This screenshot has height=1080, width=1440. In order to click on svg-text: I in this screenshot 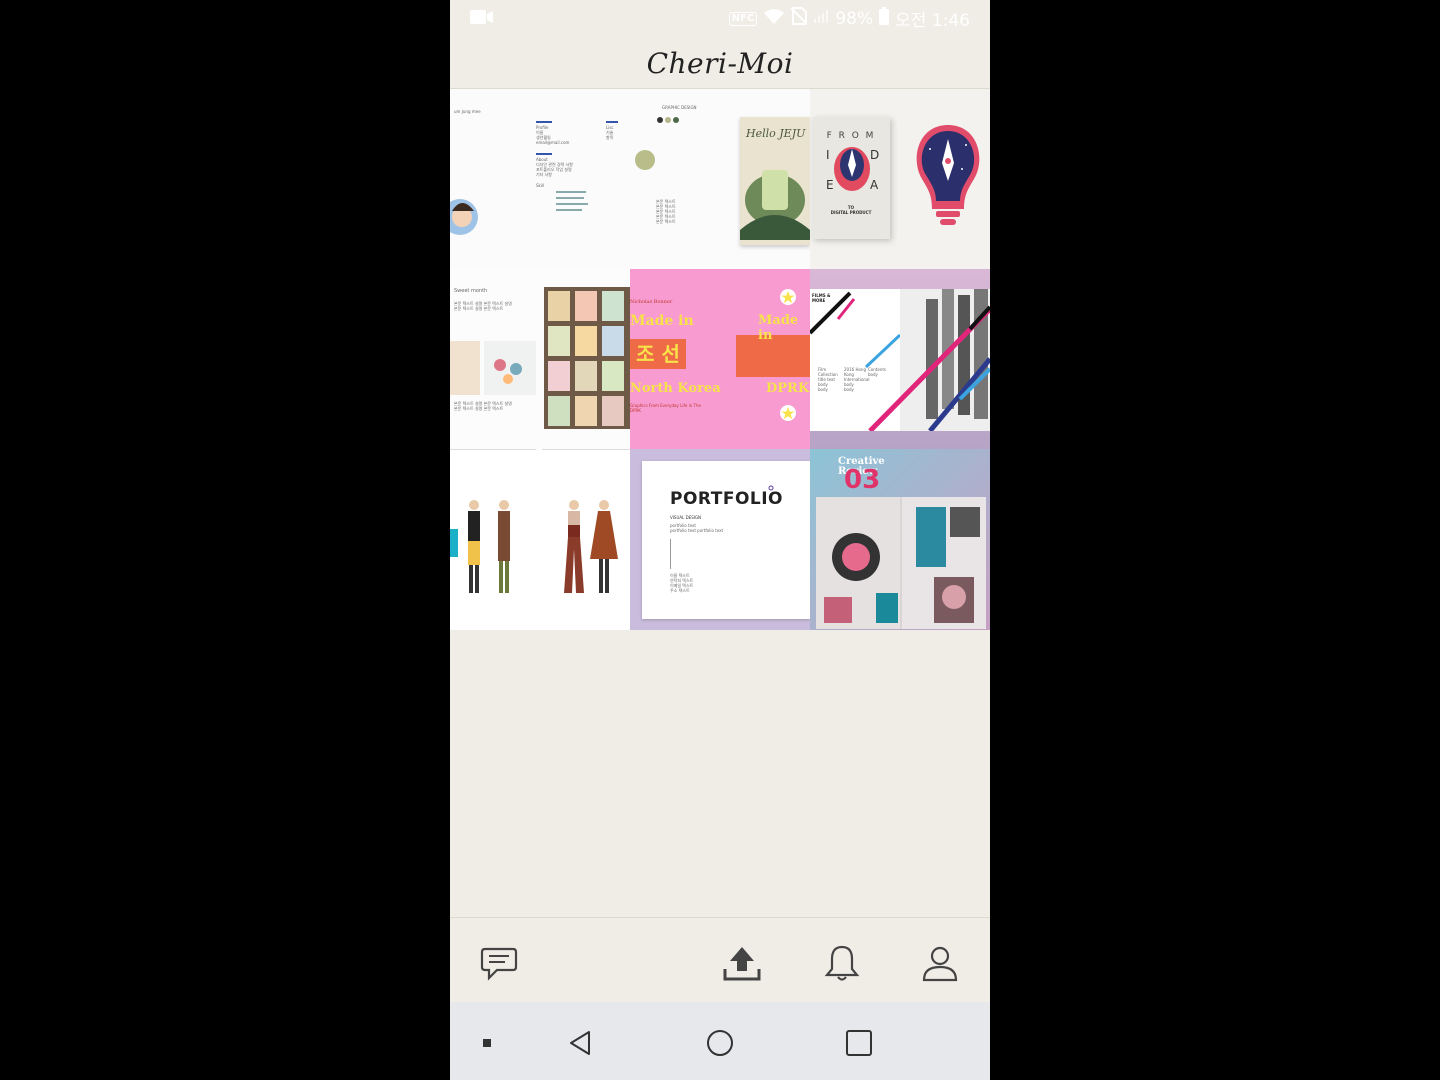, I will do `click(828, 155)`.